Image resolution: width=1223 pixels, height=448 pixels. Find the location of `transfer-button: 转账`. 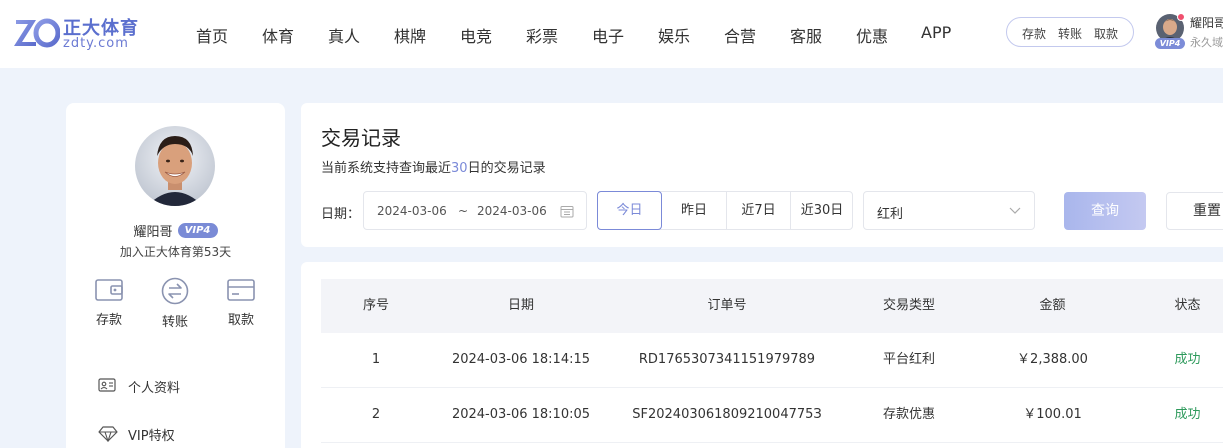

transfer-button: 转账 is located at coordinates (175, 303).